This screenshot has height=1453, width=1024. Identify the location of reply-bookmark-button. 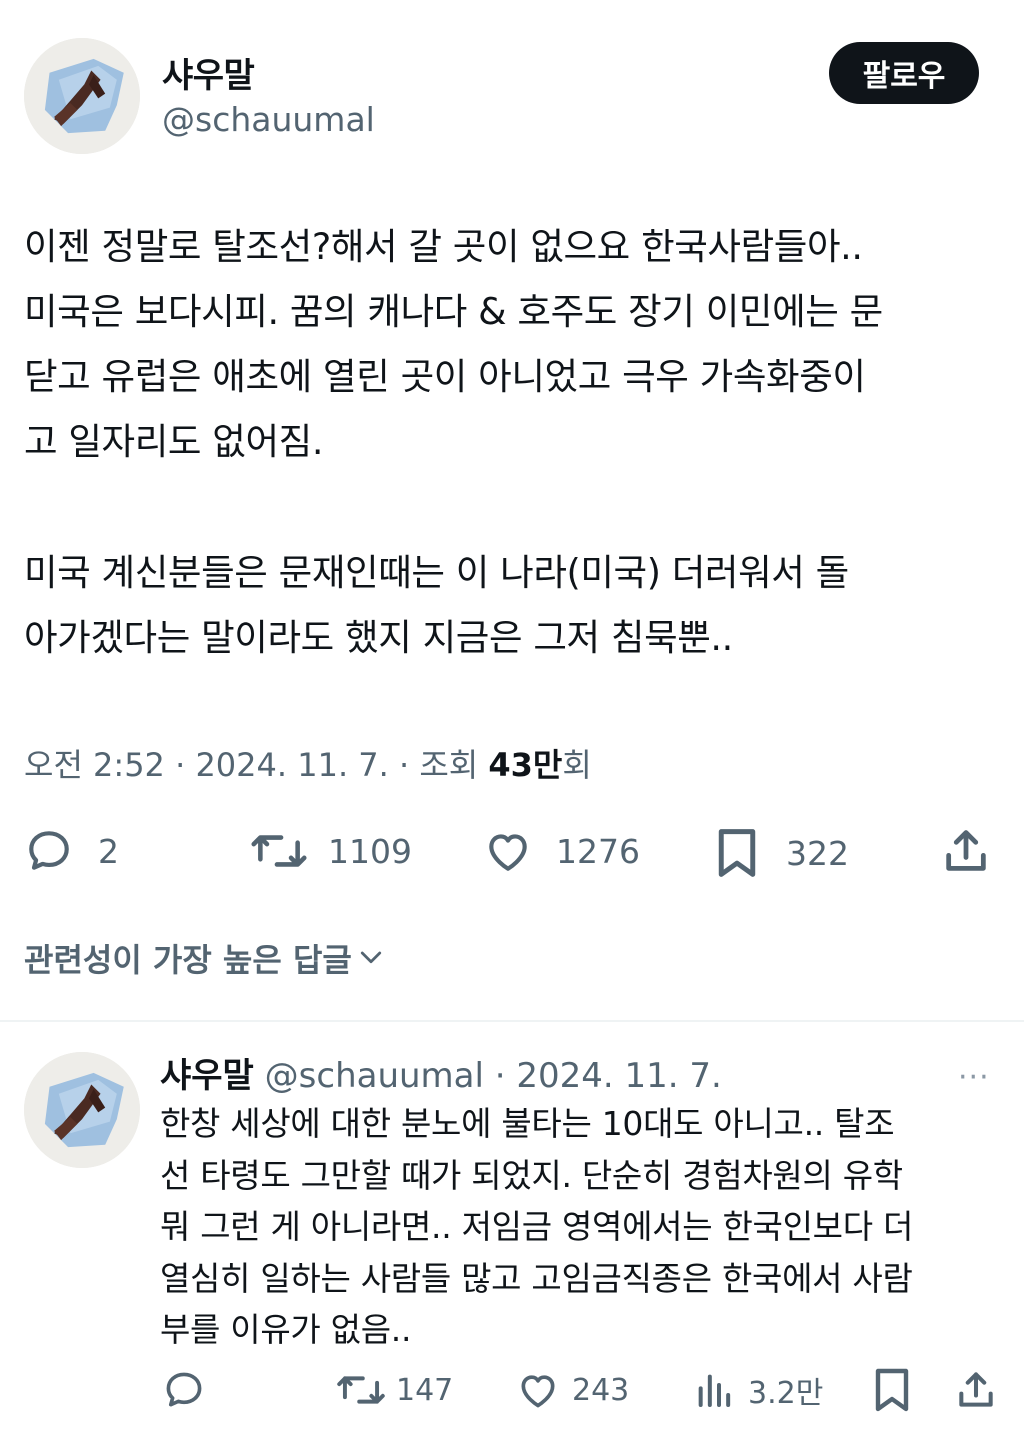
(892, 1390).